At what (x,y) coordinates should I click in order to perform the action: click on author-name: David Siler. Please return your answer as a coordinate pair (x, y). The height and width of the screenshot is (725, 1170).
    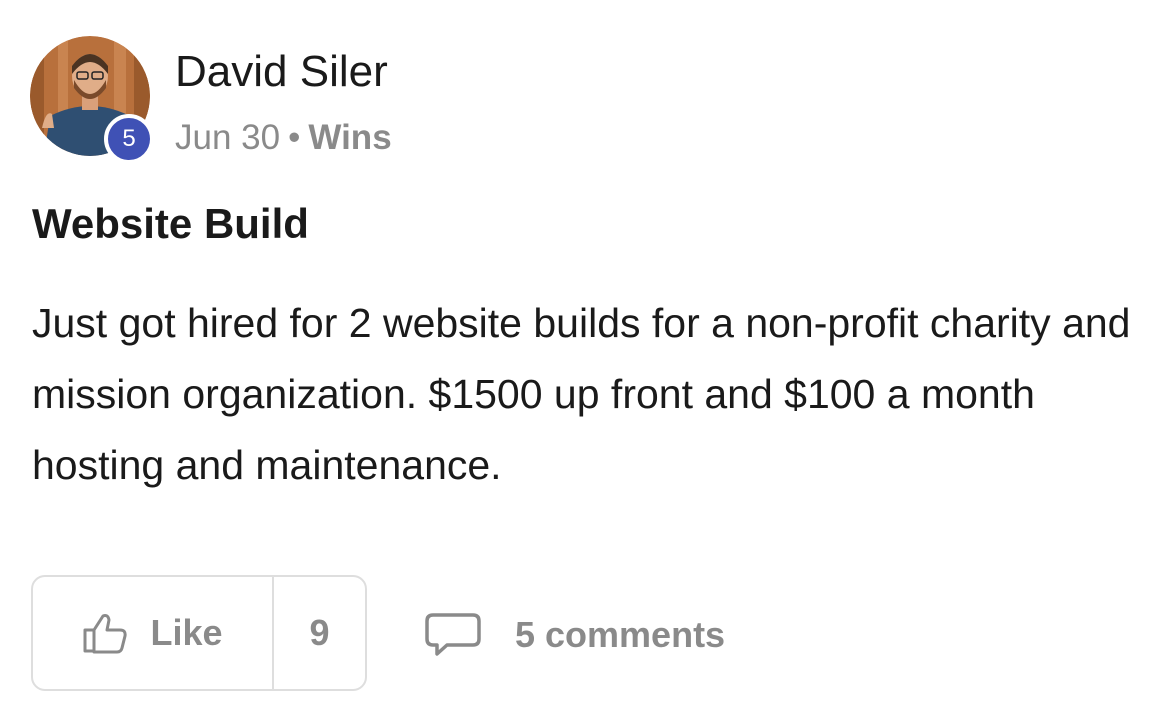
    Looking at the image, I should click on (281, 72).